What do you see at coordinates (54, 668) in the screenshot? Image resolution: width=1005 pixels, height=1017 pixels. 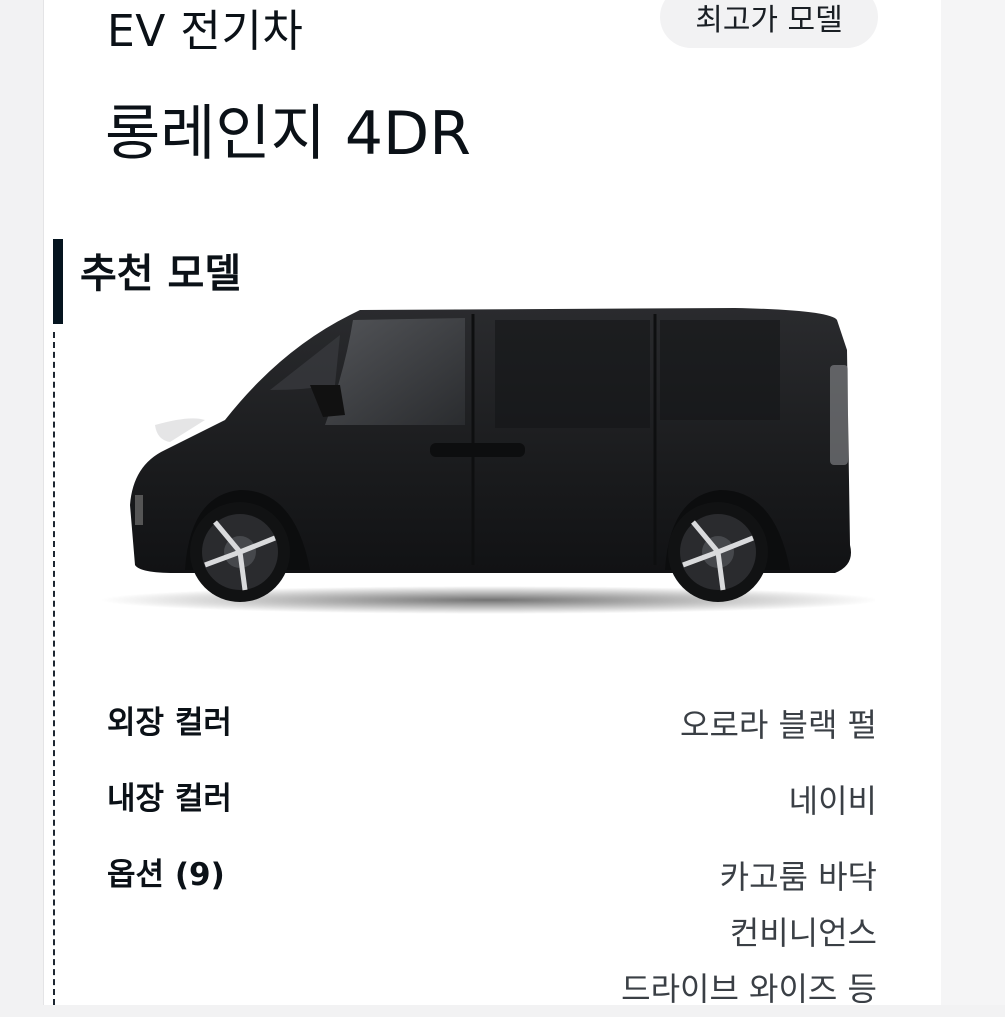 I see `timeline-dashed-line` at bounding box center [54, 668].